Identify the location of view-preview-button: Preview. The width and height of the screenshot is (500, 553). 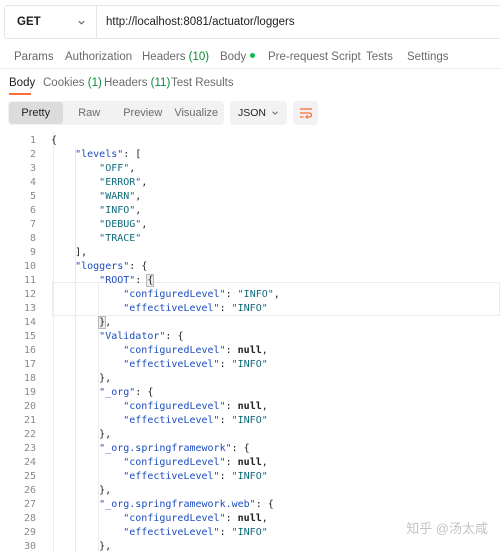
(143, 113).